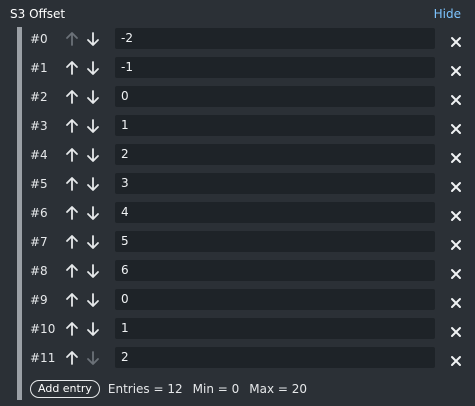  Describe the element at coordinates (275, 183) in the screenshot. I see `entry-value-input: 3` at that location.